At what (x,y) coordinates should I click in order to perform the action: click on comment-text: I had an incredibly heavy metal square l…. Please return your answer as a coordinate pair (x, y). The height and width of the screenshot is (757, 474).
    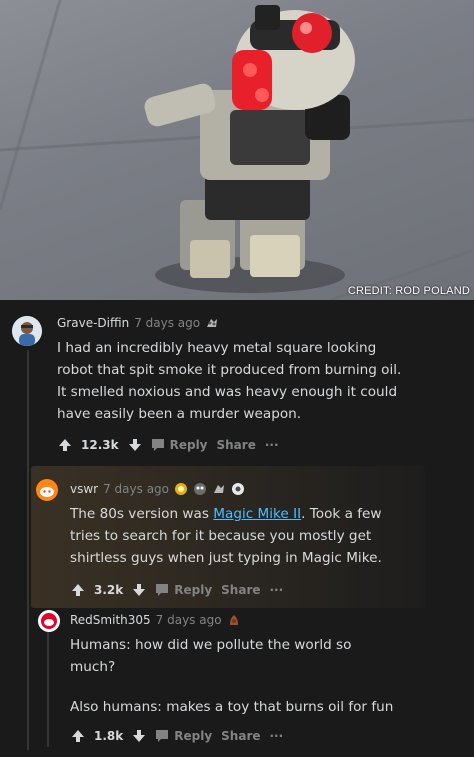
    Looking at the image, I should click on (229, 381).